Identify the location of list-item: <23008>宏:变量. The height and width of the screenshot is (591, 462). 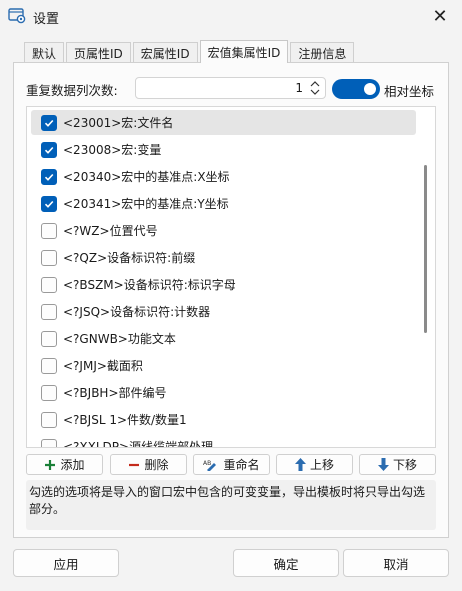
(223, 149).